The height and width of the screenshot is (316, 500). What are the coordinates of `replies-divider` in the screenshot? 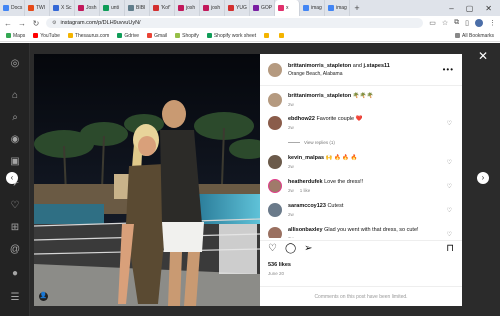 It's located at (294, 142).